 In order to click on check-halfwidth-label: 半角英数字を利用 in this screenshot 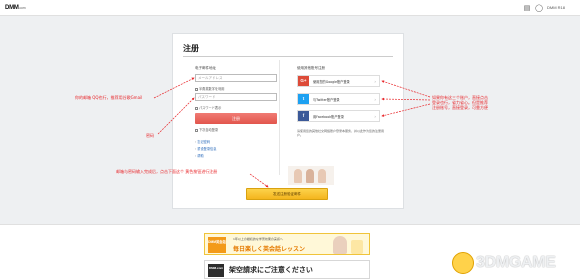, I will do `click(212, 89)`.